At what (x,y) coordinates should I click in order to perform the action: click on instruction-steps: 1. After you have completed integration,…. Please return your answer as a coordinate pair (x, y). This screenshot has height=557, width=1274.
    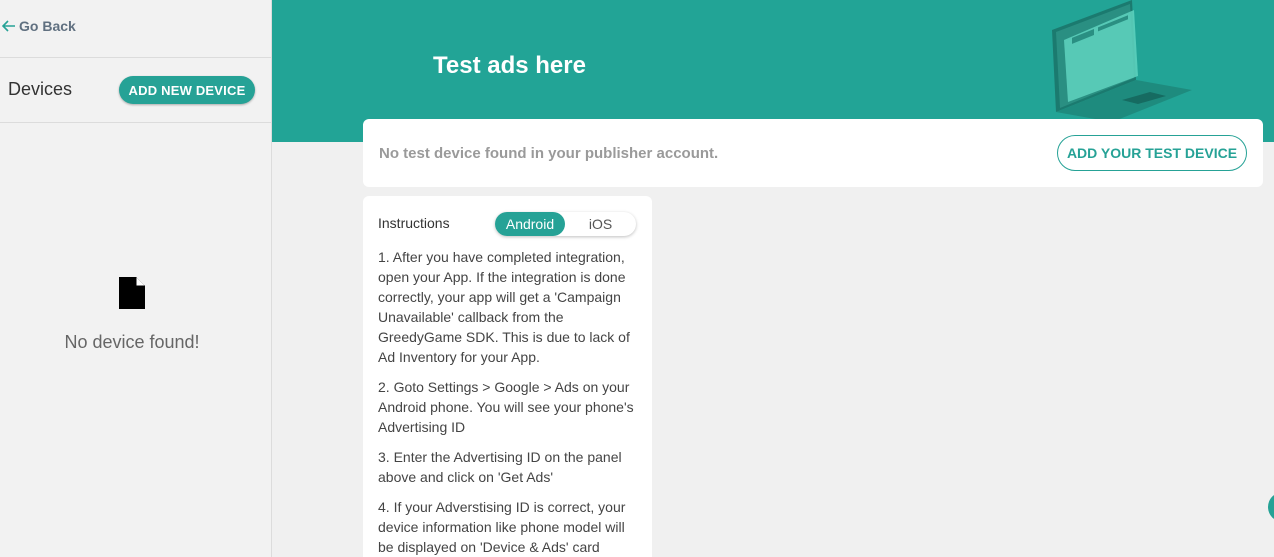
    Looking at the image, I should click on (509, 402).